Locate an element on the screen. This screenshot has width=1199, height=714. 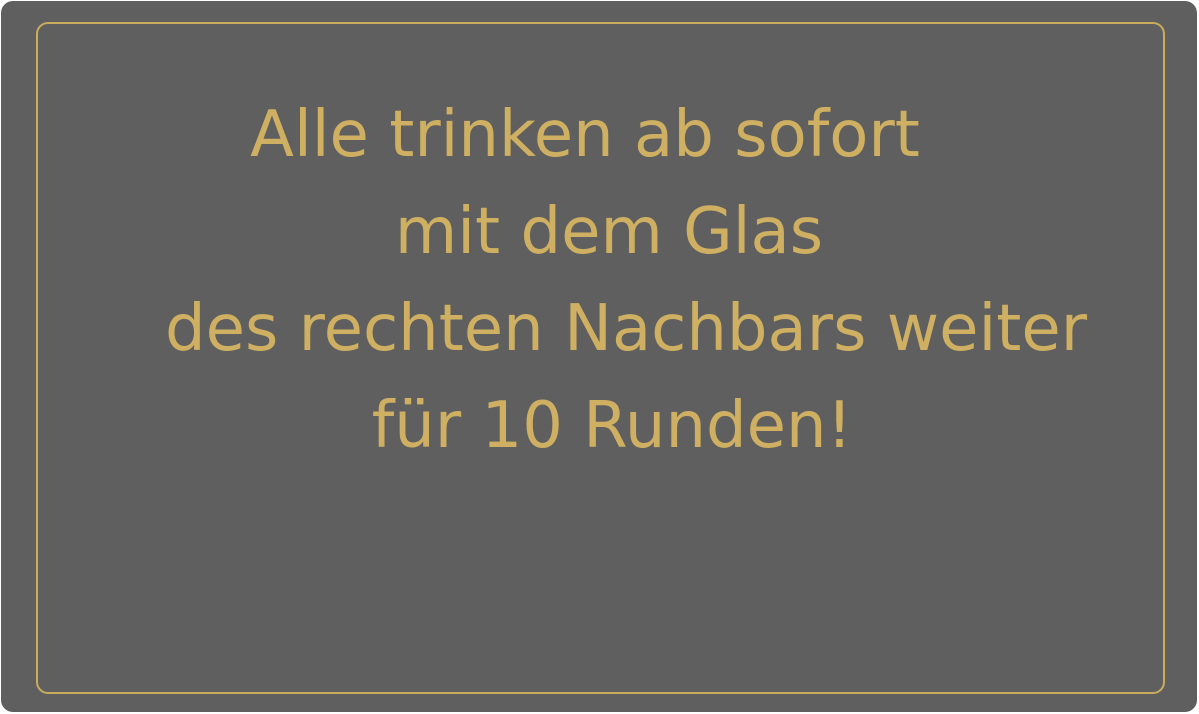
instruction-line-4: für 10 Runden! is located at coordinates (612, 426).